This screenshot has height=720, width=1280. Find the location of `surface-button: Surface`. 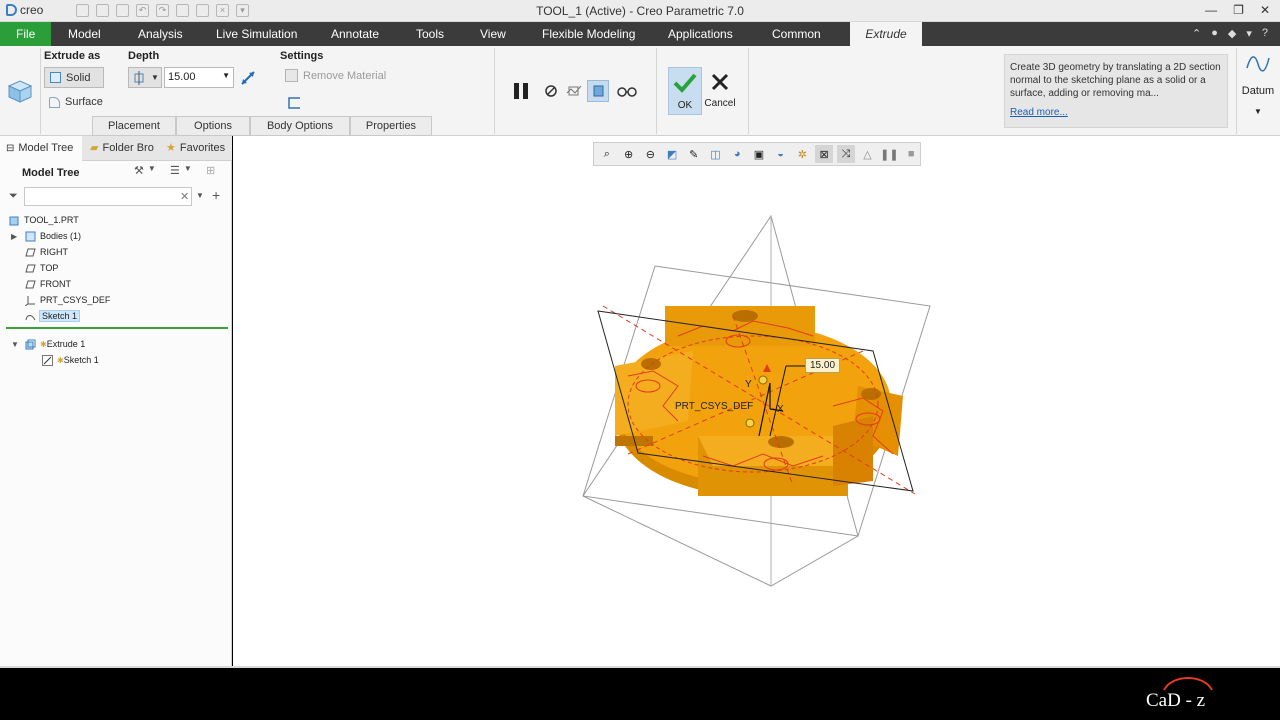

surface-button: Surface is located at coordinates (76, 102).